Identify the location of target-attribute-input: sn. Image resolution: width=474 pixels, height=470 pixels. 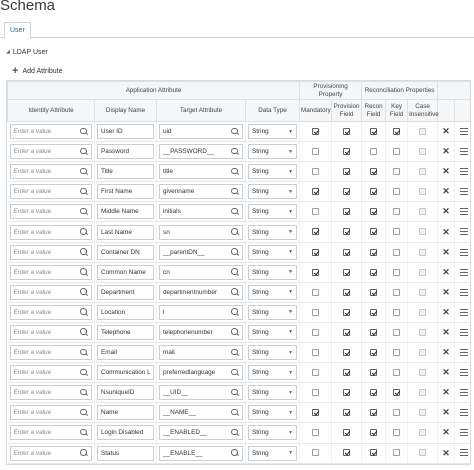
(201, 232).